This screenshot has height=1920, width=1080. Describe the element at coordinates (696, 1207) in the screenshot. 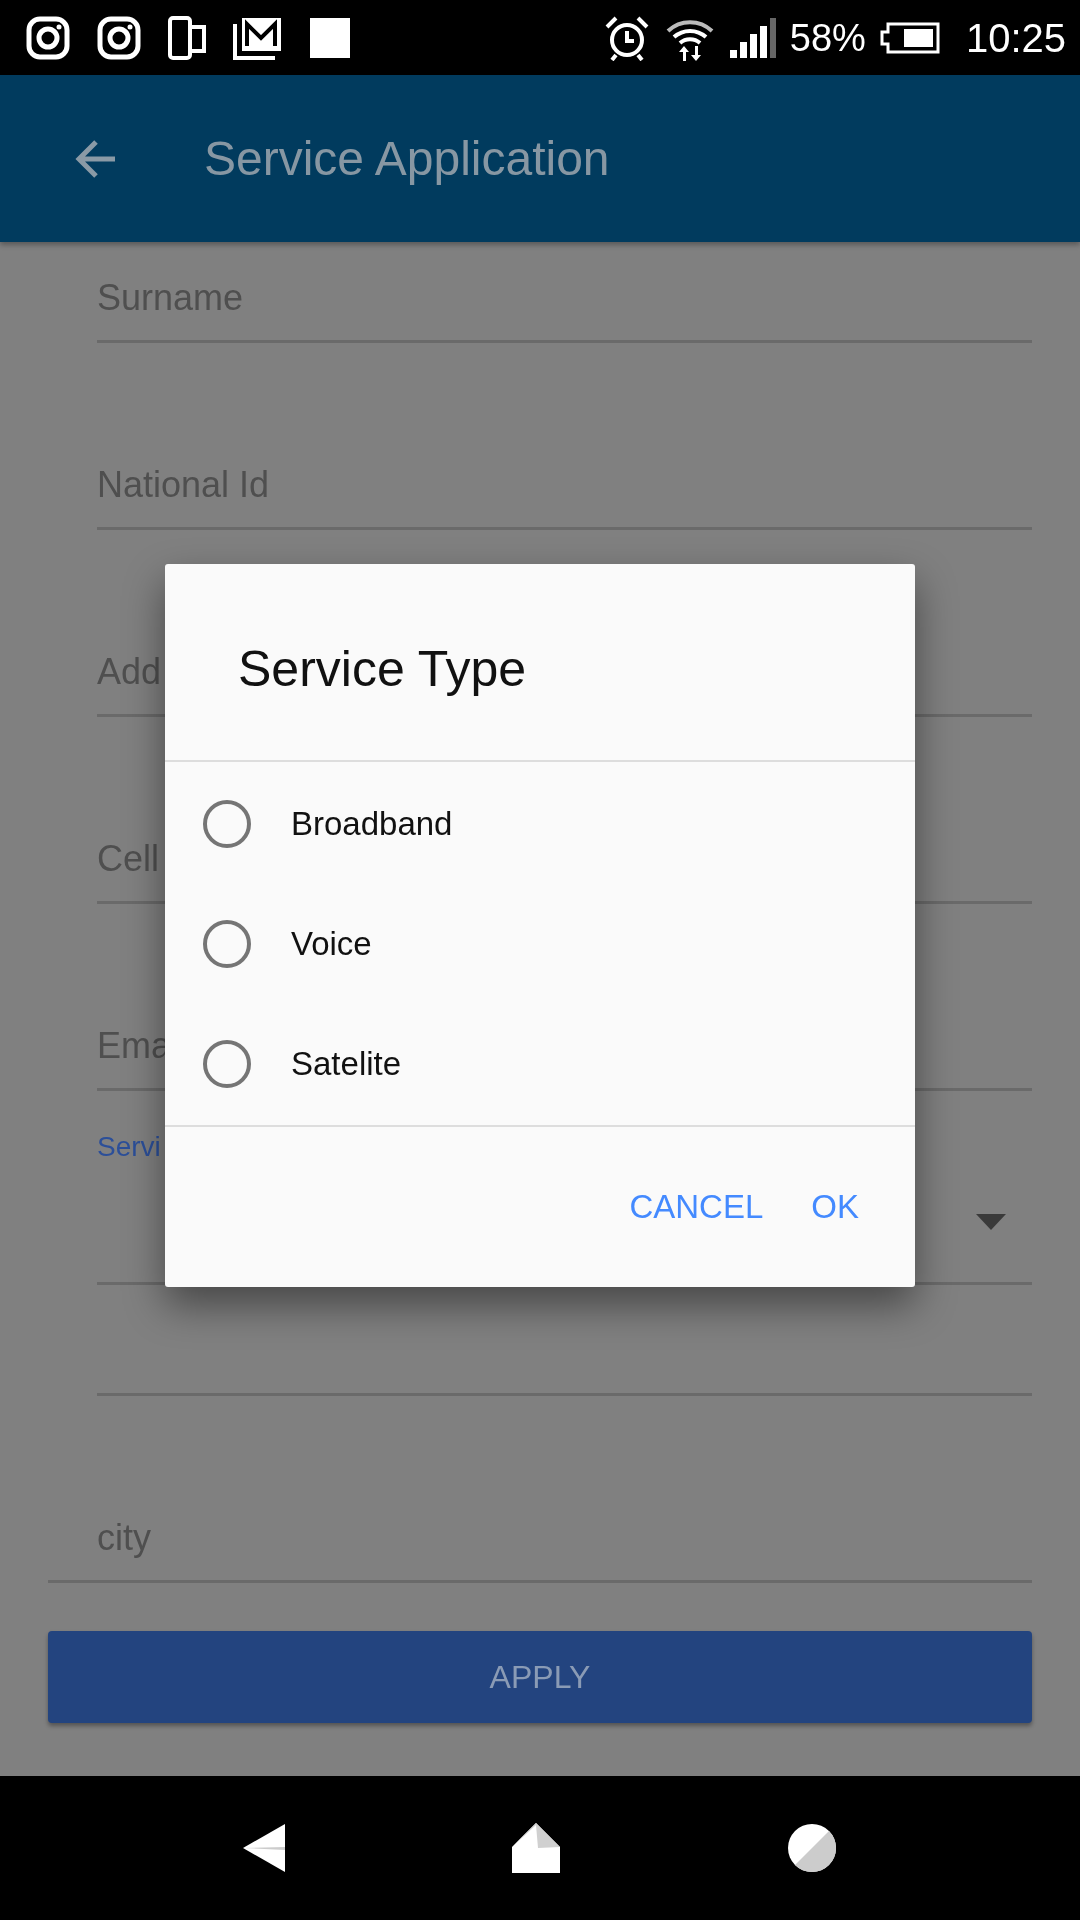

I see `dialog-button: CANCEL` at that location.